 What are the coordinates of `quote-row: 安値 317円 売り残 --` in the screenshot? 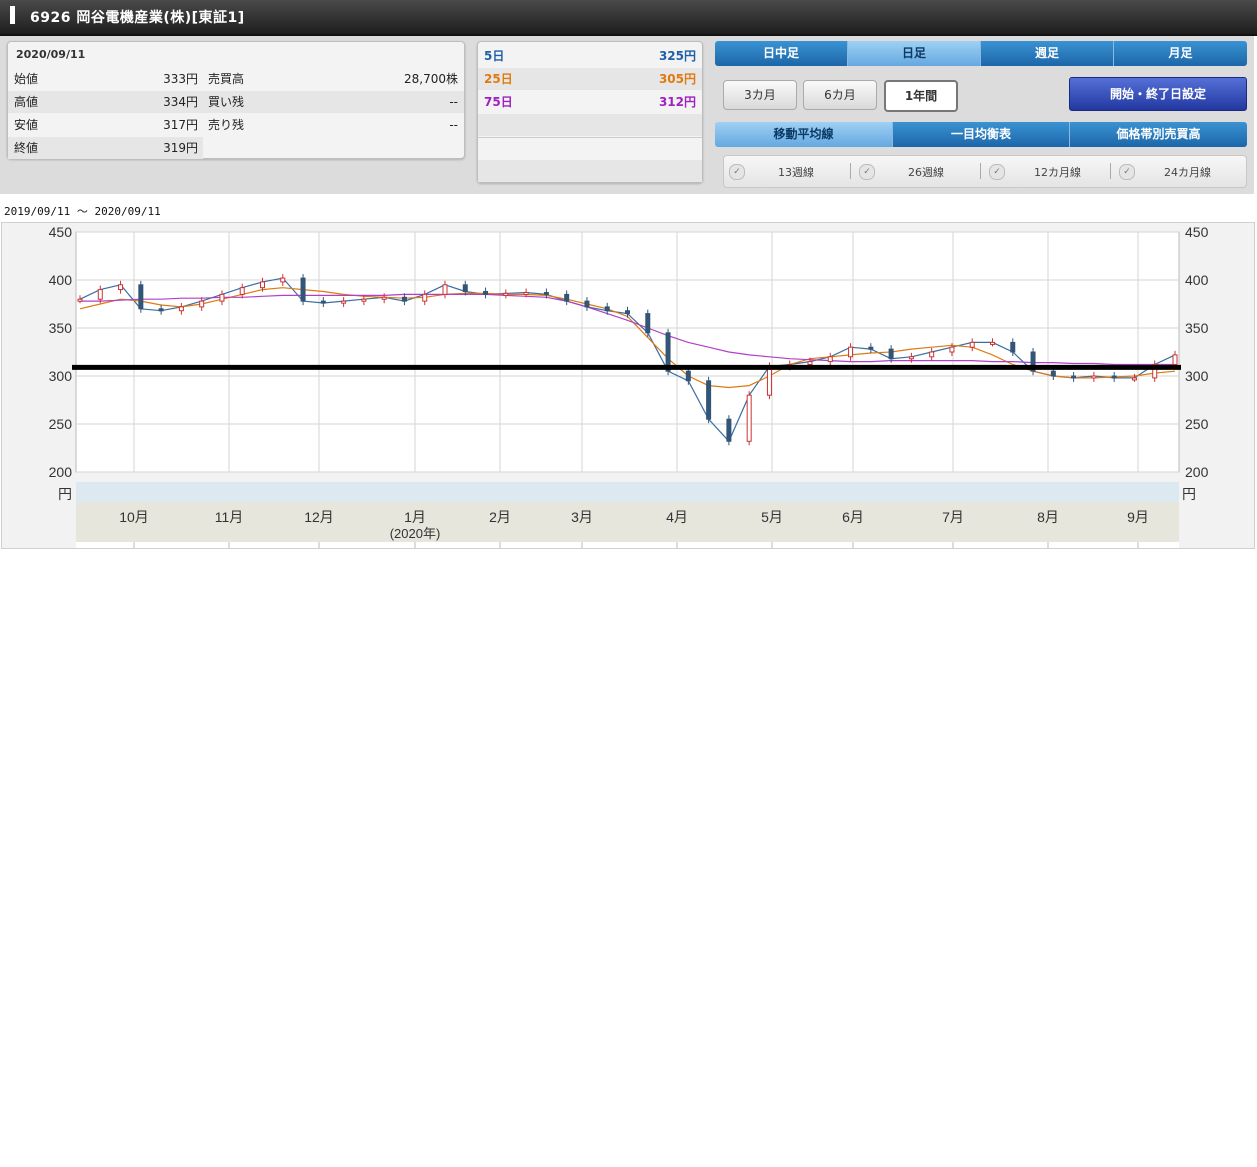 It's located at (236, 125).